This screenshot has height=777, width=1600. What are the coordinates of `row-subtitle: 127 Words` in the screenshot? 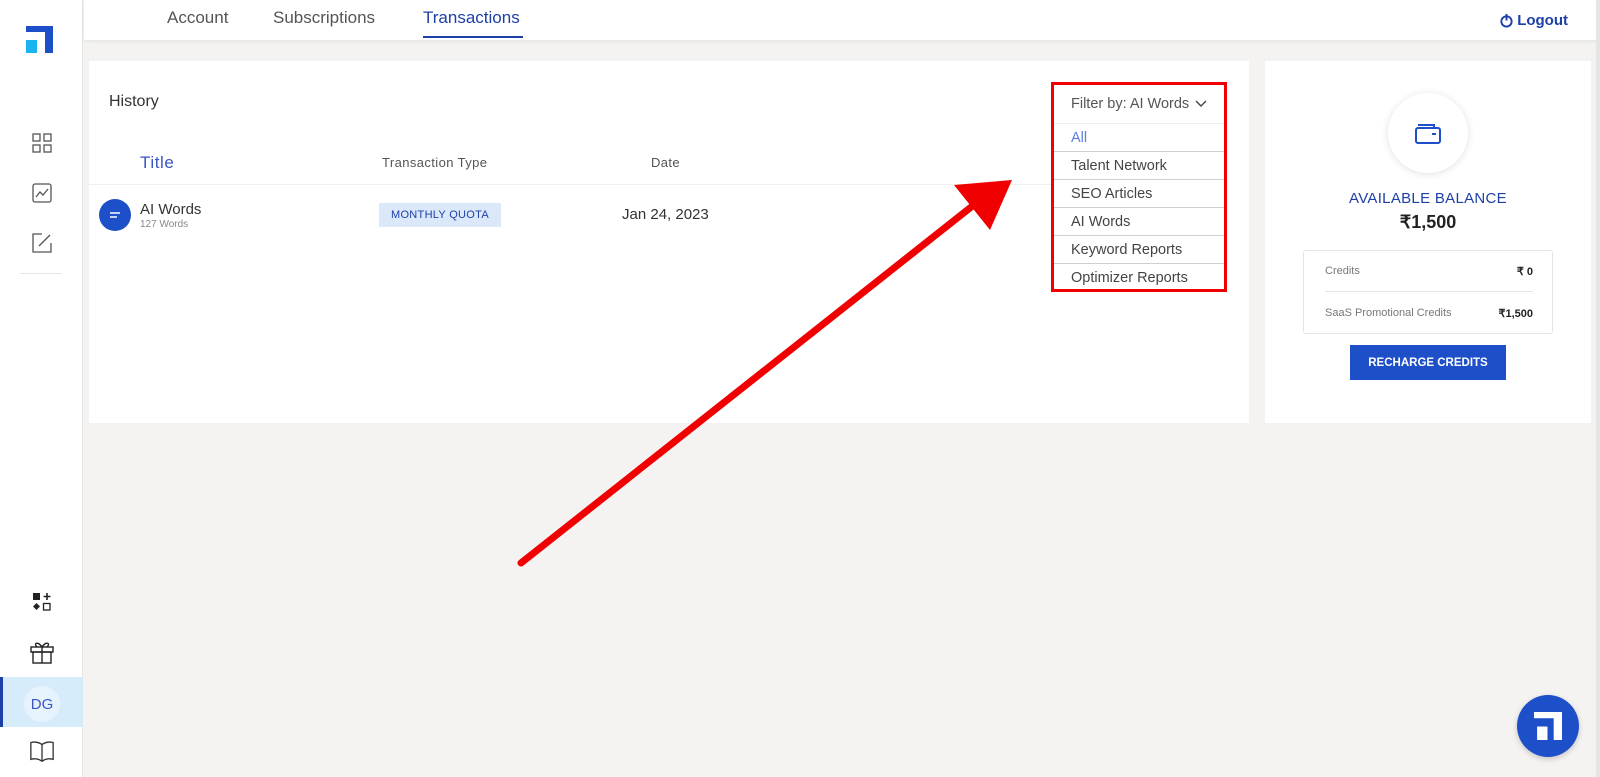 It's located at (164, 224).